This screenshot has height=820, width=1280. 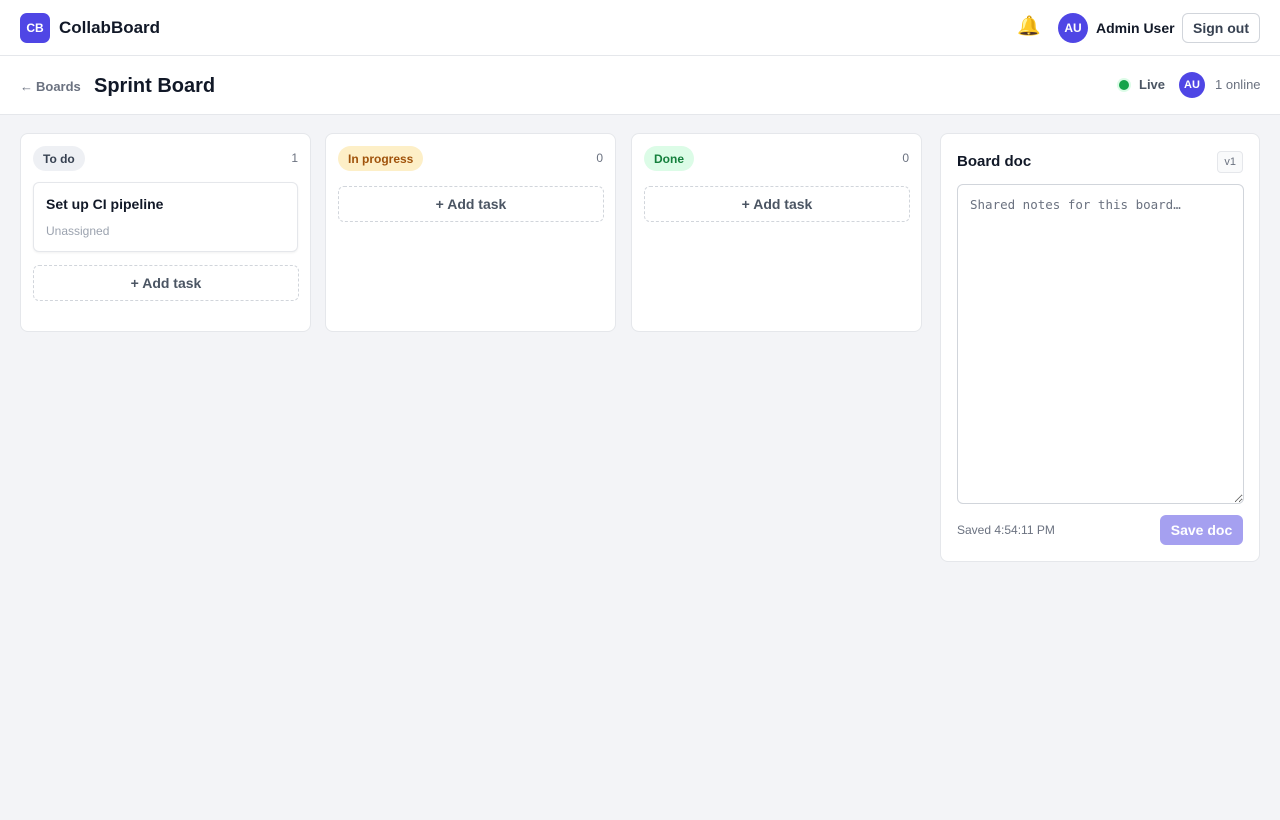 What do you see at coordinates (471, 204) in the screenshot?
I see `add-task-button-in-progress: + Add task` at bounding box center [471, 204].